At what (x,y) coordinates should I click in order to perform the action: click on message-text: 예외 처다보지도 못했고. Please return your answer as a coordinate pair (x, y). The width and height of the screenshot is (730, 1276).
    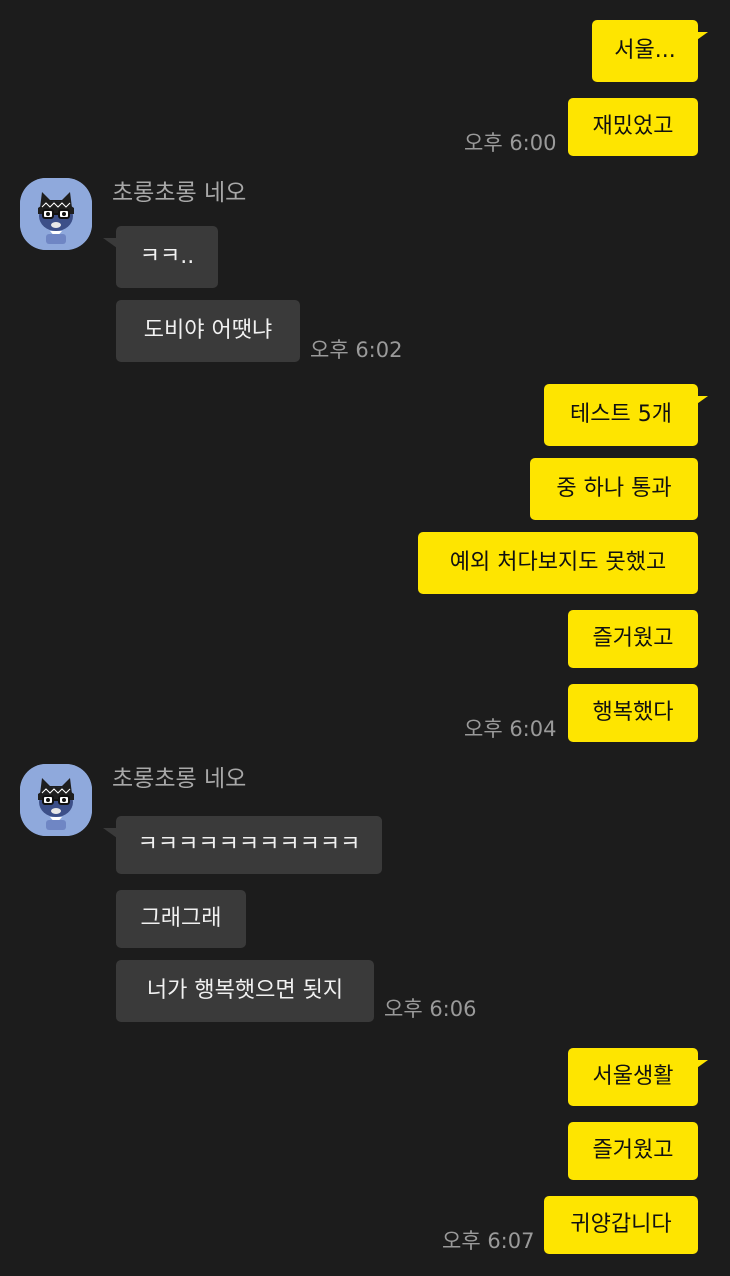
    Looking at the image, I should click on (558, 562).